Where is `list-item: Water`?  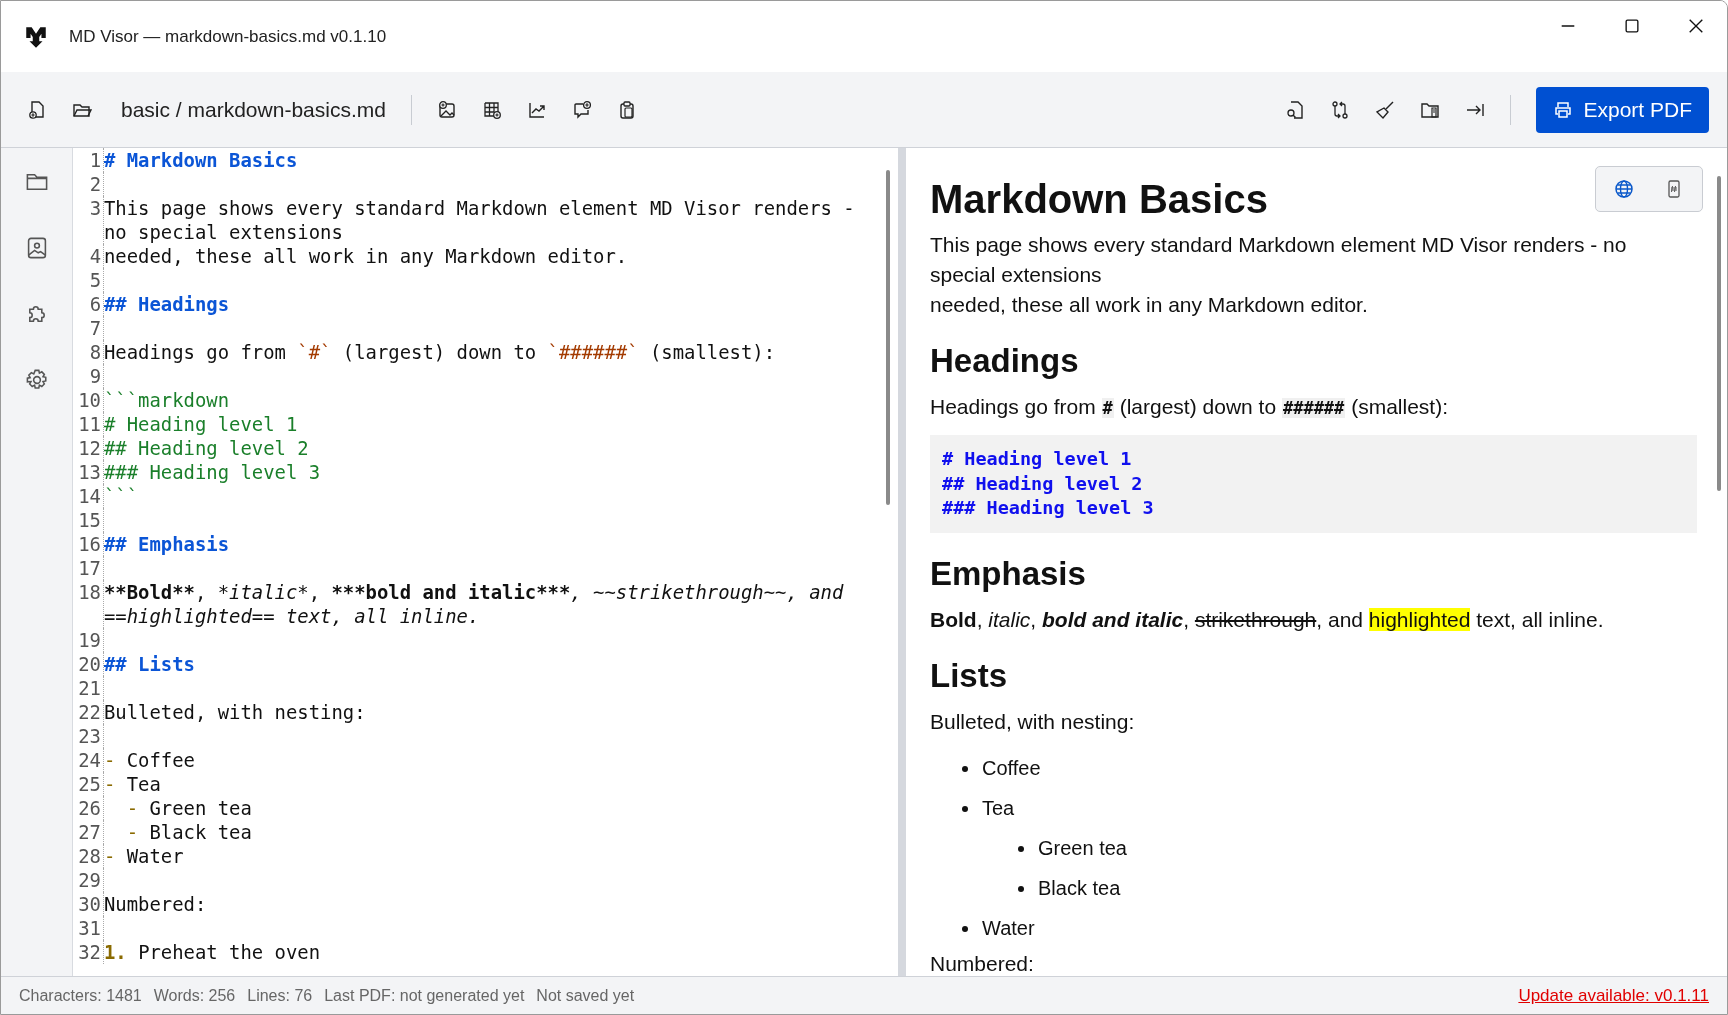
list-item: Water is located at coordinates (1008, 929).